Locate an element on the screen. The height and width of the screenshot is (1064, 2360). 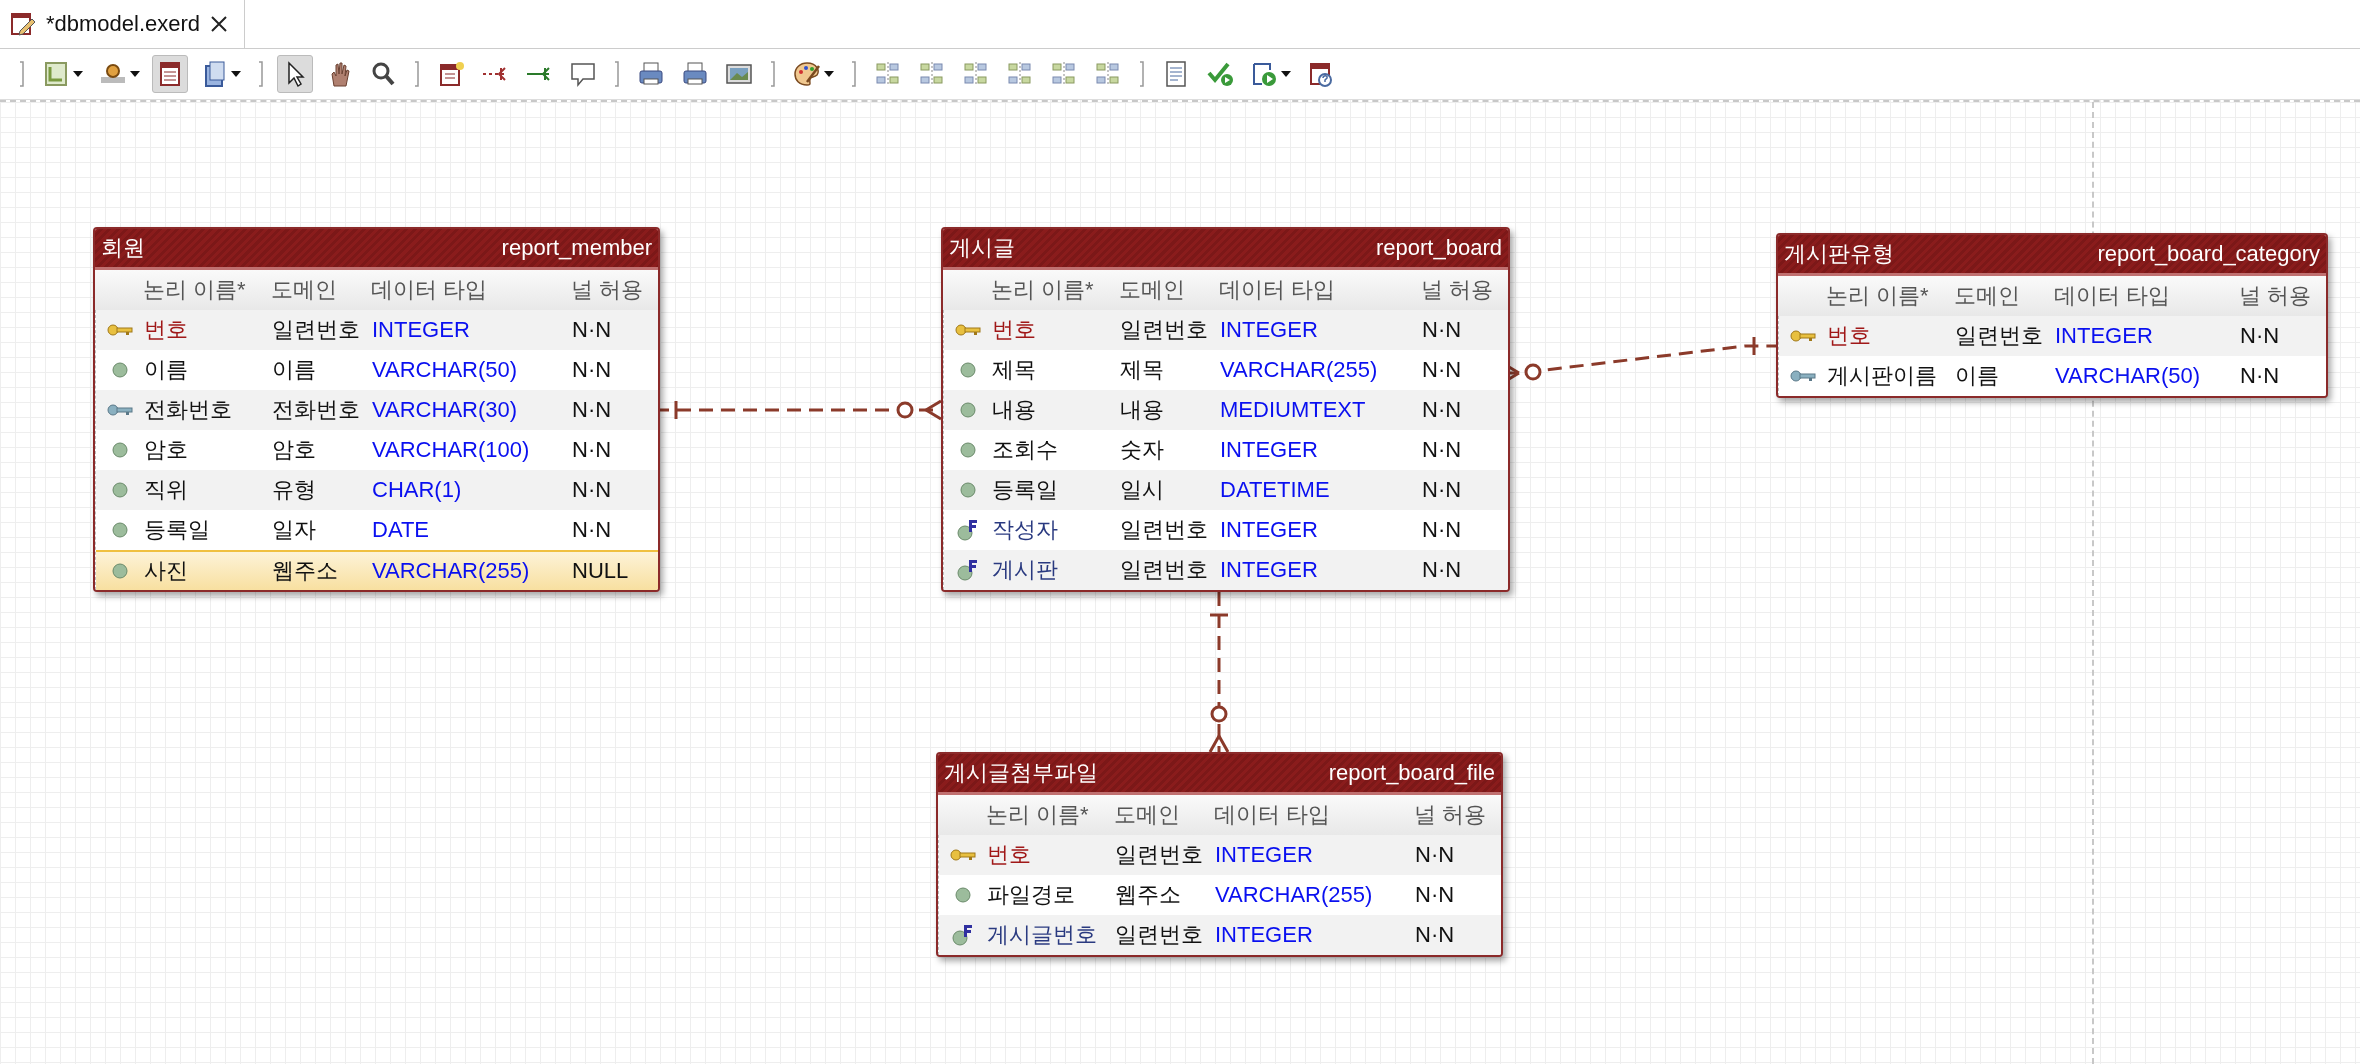
print-icon is located at coordinates (695, 74).